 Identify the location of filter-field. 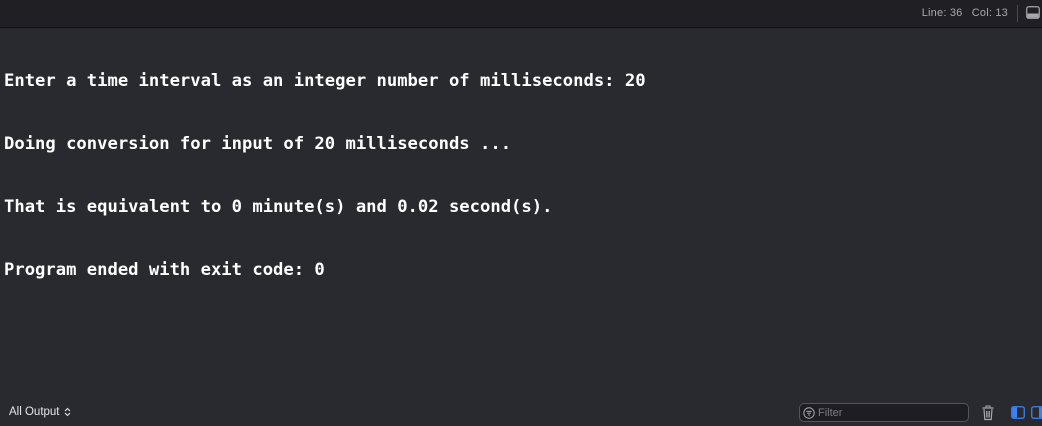
(884, 412).